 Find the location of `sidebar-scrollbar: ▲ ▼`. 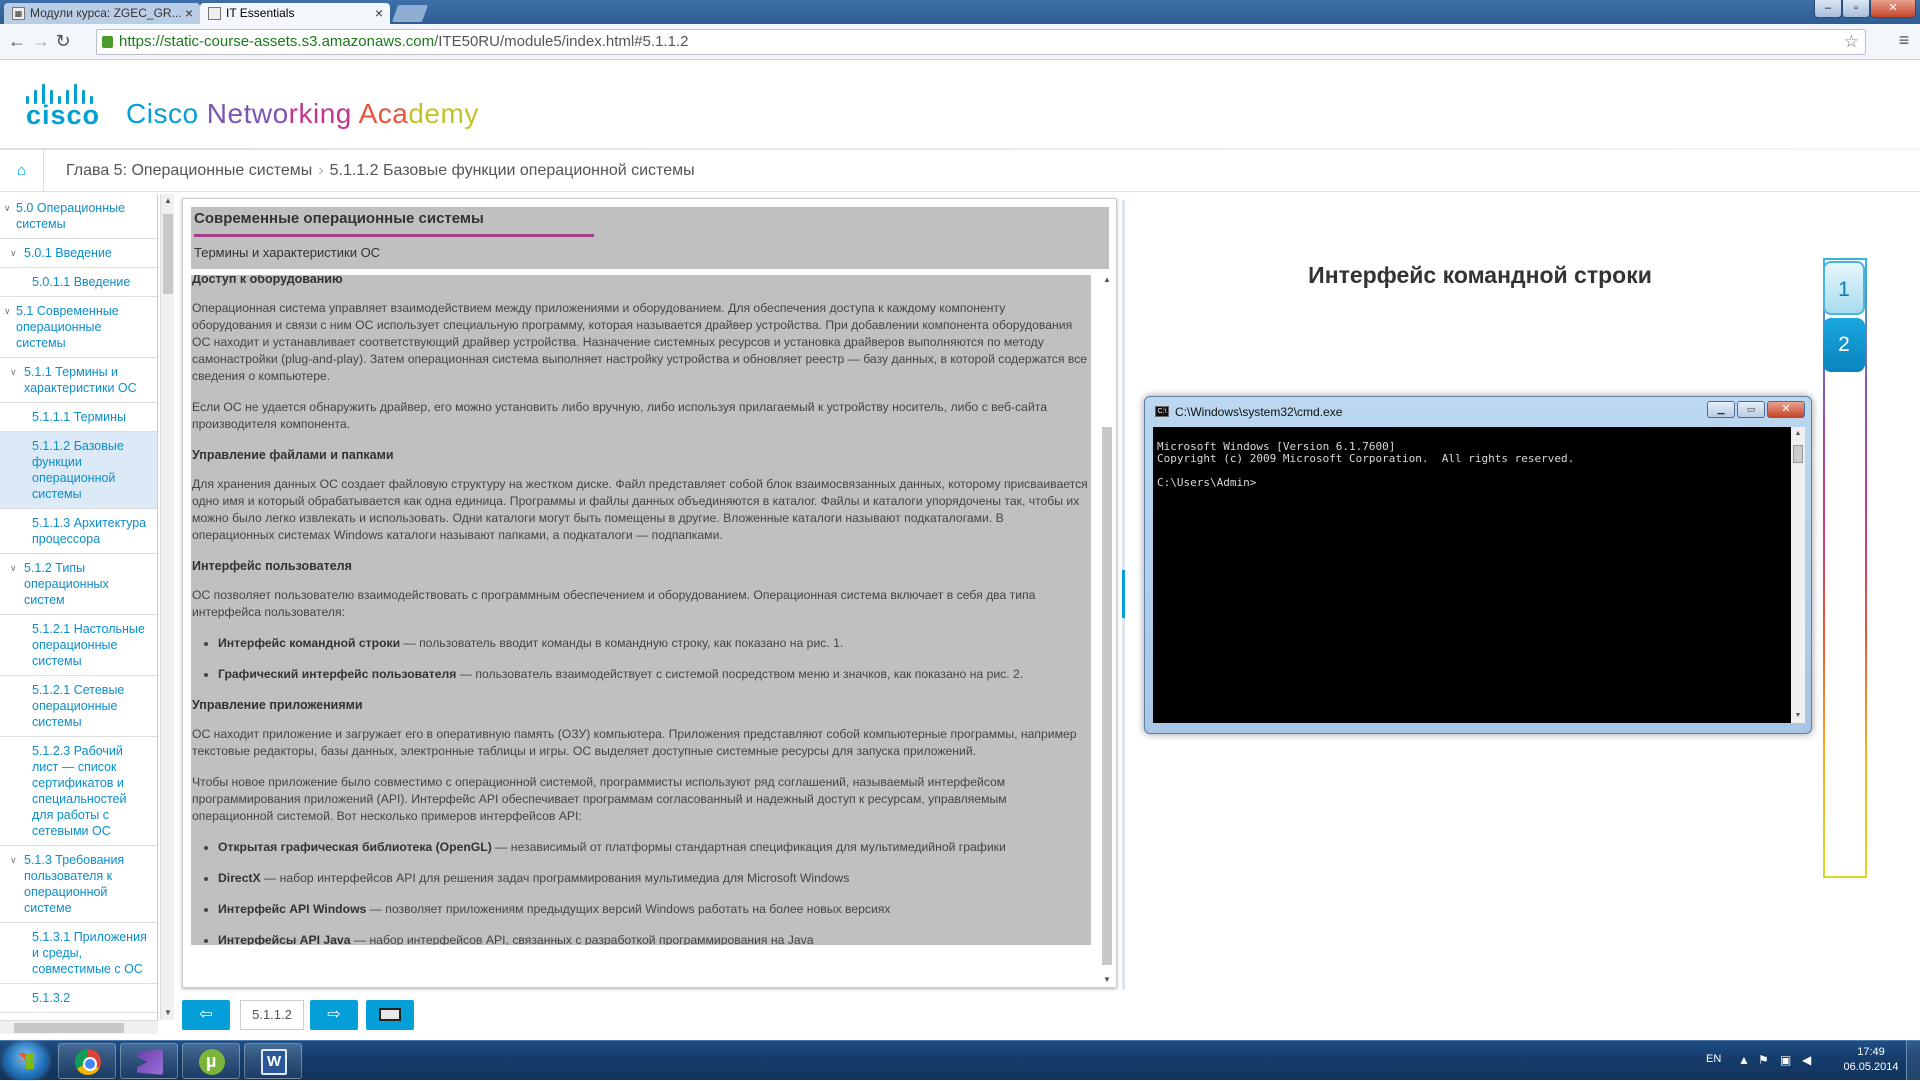

sidebar-scrollbar: ▲ ▼ is located at coordinates (167, 607).